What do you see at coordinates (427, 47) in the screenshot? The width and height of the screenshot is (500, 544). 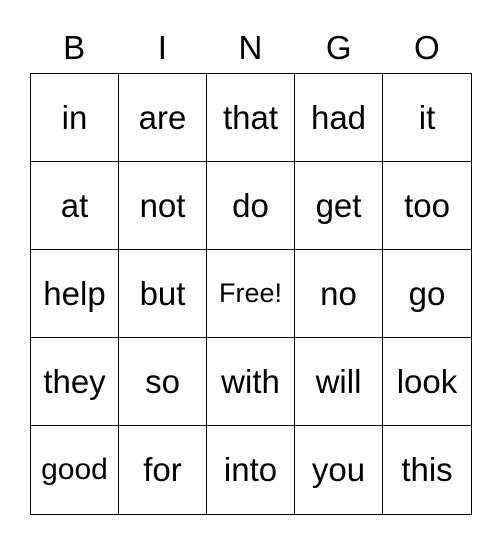 I see `header-letter-o: O` at bounding box center [427, 47].